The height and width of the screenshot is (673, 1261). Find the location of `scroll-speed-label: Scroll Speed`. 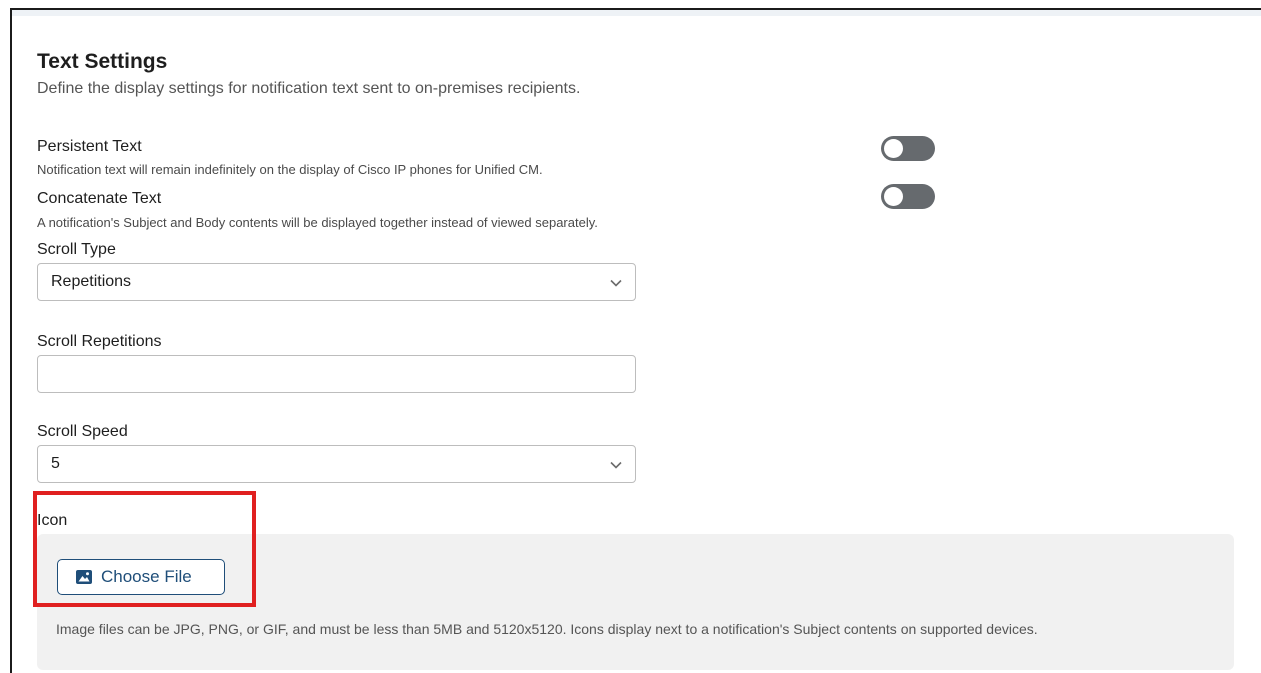

scroll-speed-label: Scroll Speed is located at coordinates (82, 431).